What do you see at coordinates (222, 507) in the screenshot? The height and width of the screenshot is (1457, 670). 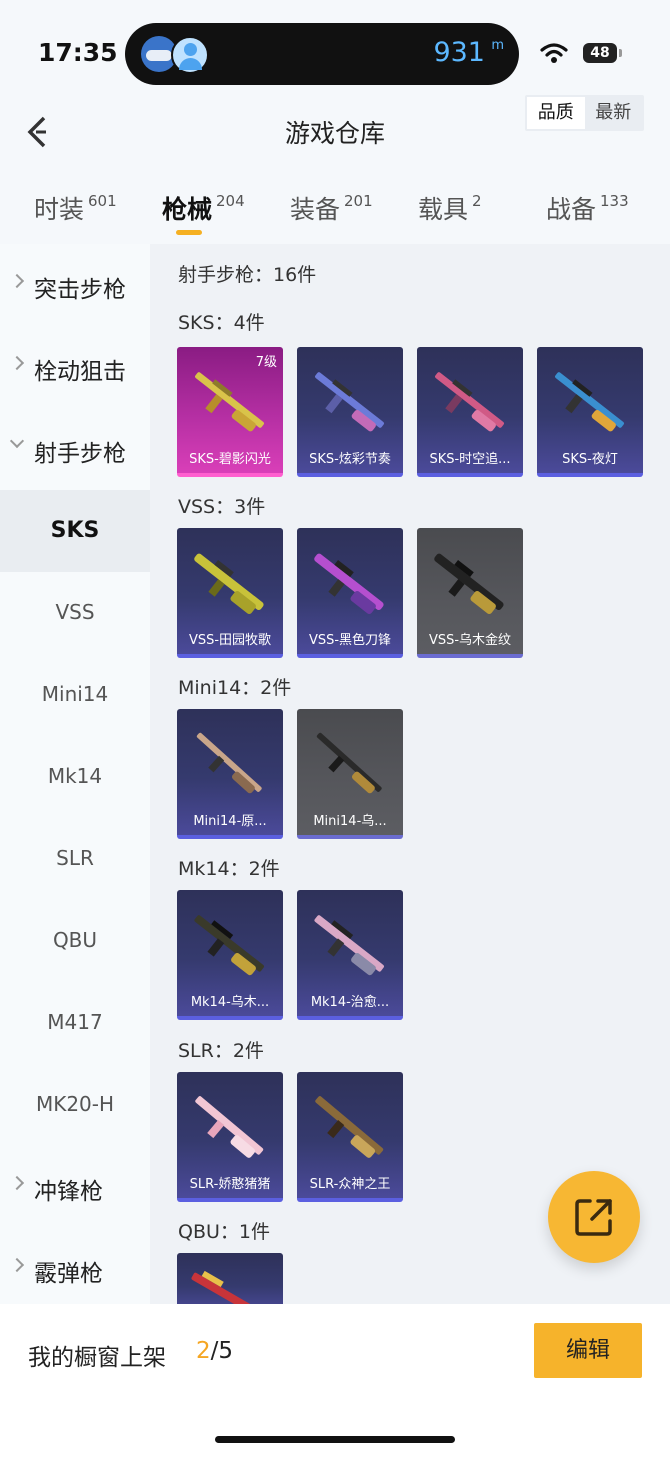 I see `section-title: VSS：3件` at bounding box center [222, 507].